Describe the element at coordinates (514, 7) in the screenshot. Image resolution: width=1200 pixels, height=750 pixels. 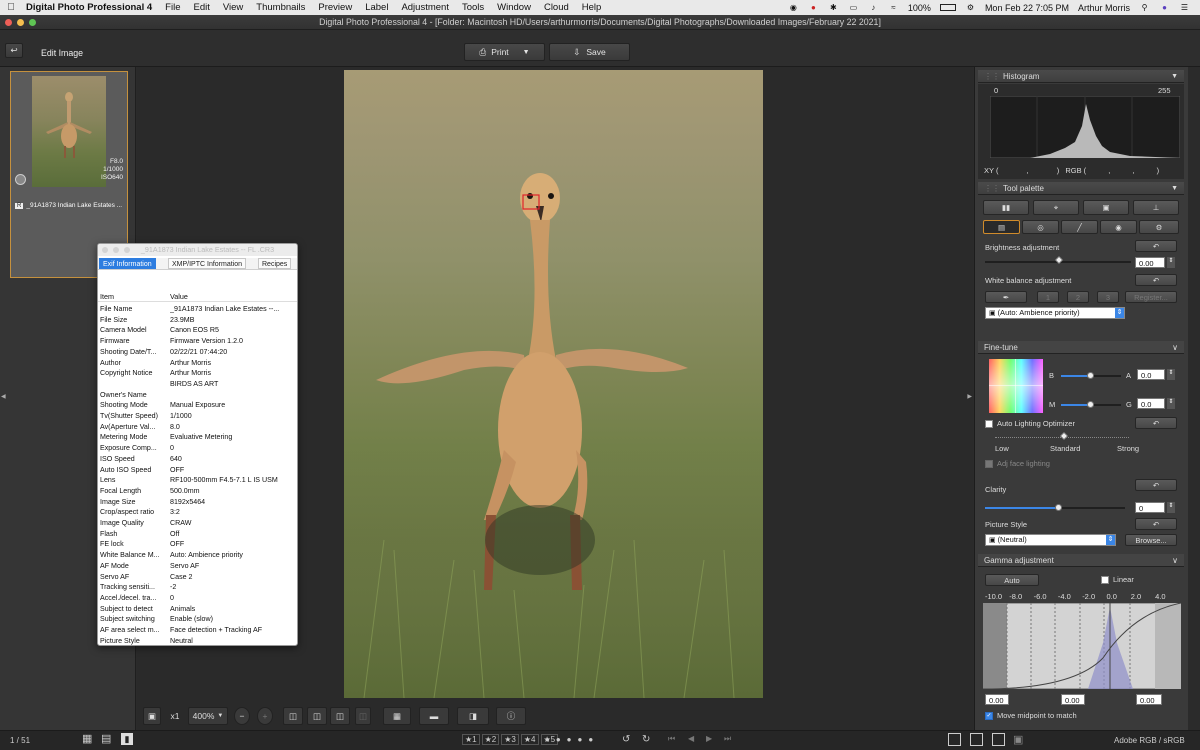
I see `menu-window: Window` at that location.